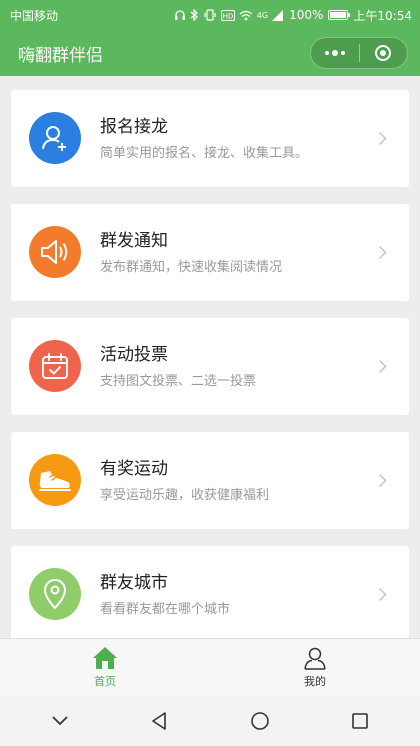  What do you see at coordinates (315, 681) in the screenshot?
I see `tab-mine-label: 我的` at bounding box center [315, 681].